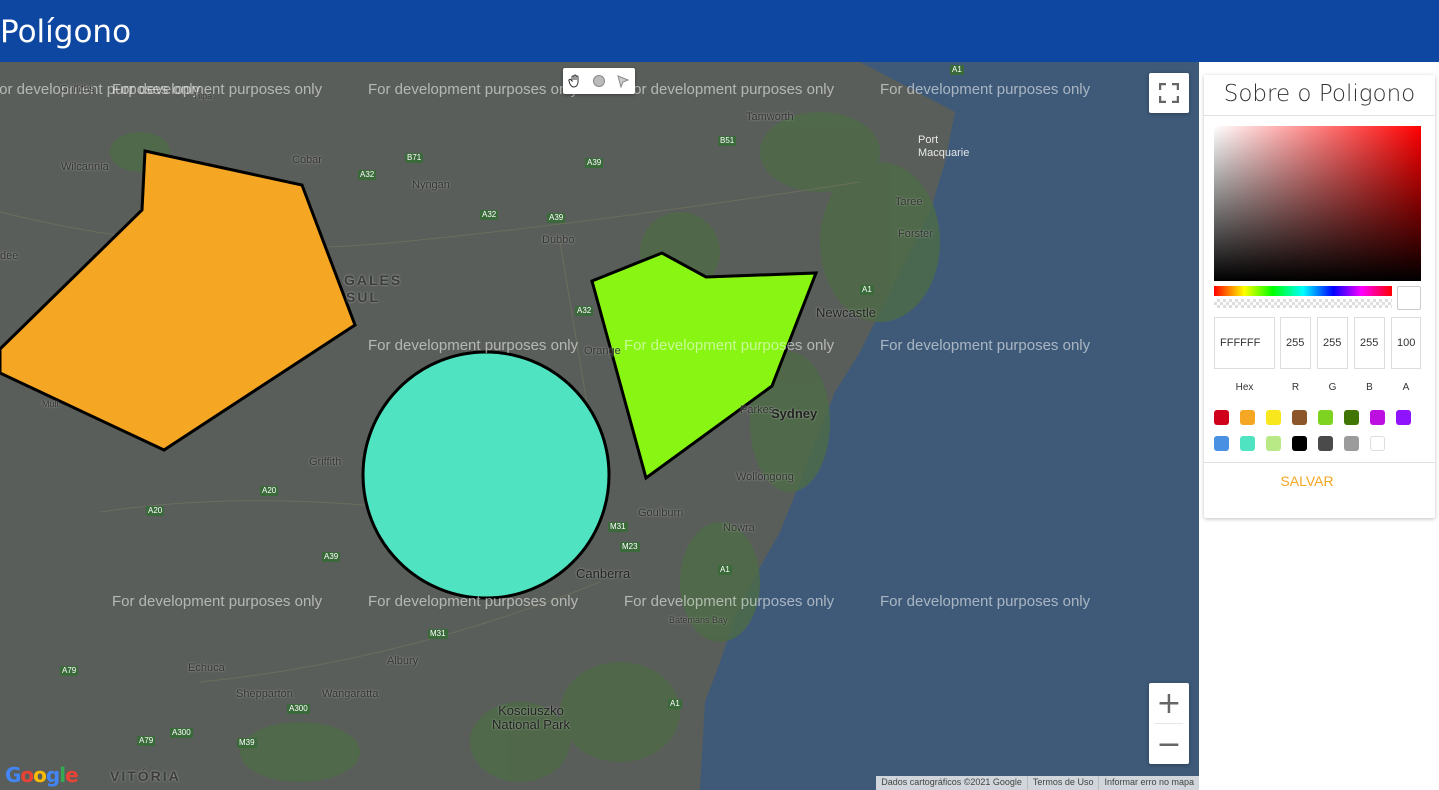 The width and height of the screenshot is (1439, 790). What do you see at coordinates (1307, 481) in the screenshot?
I see `save-button: SALVAR` at bounding box center [1307, 481].